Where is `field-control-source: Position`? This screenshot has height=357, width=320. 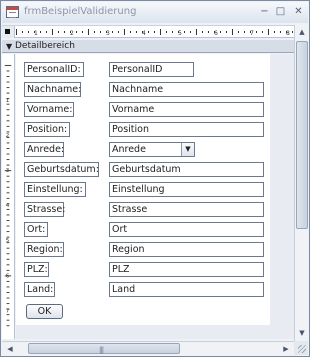
field-control-source: Position is located at coordinates (130, 129).